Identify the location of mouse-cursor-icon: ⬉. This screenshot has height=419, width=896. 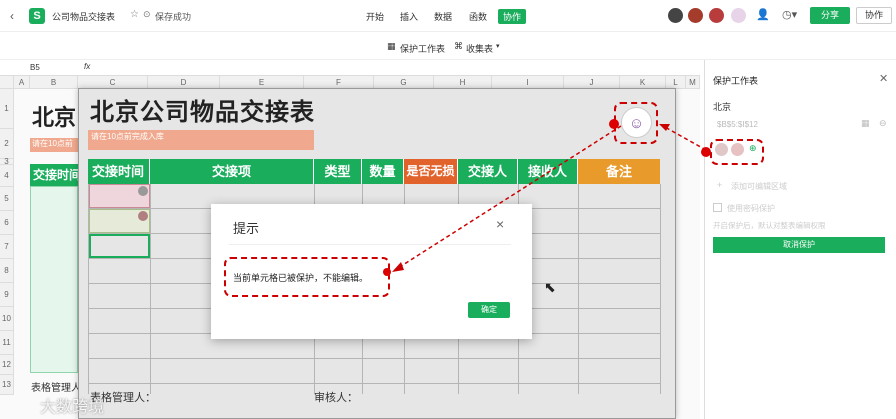
(550, 287).